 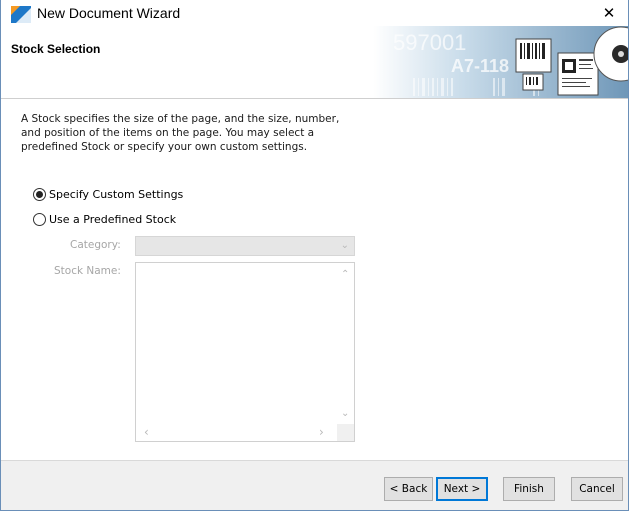 What do you see at coordinates (609, 13) in the screenshot?
I see `close-button: ✕` at bounding box center [609, 13].